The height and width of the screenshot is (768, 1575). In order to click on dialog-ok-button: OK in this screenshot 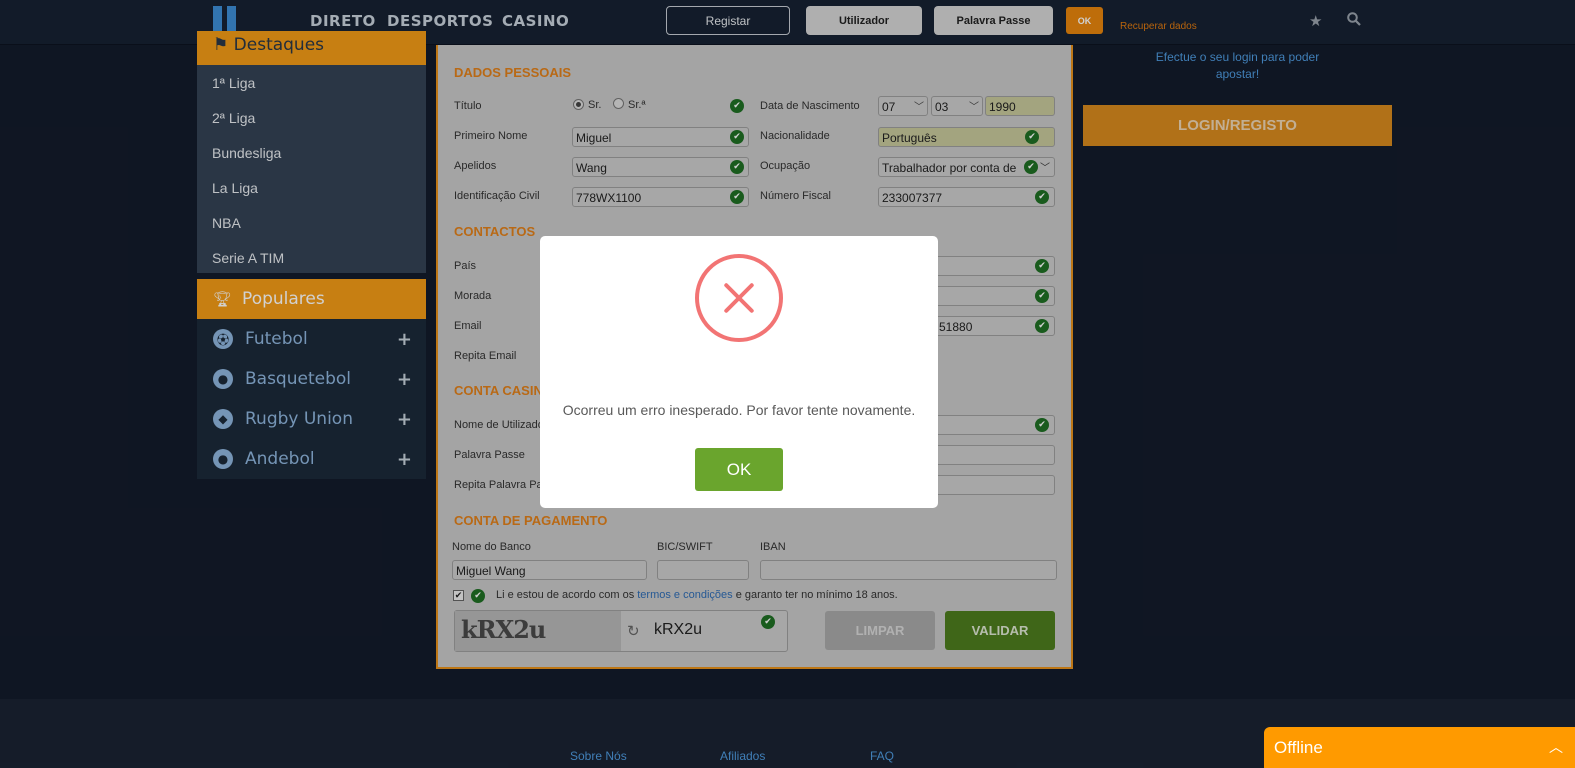, I will do `click(739, 469)`.